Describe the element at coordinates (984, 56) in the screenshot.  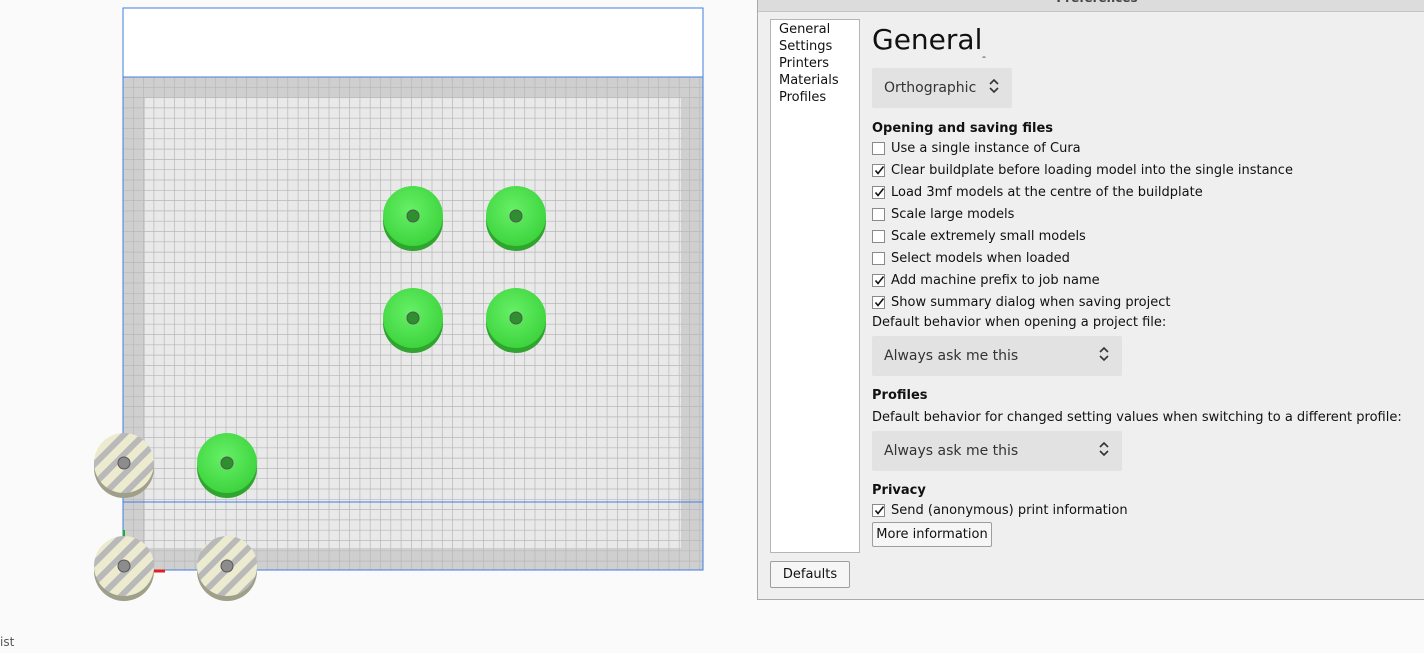
I see `tick-mark: -` at that location.